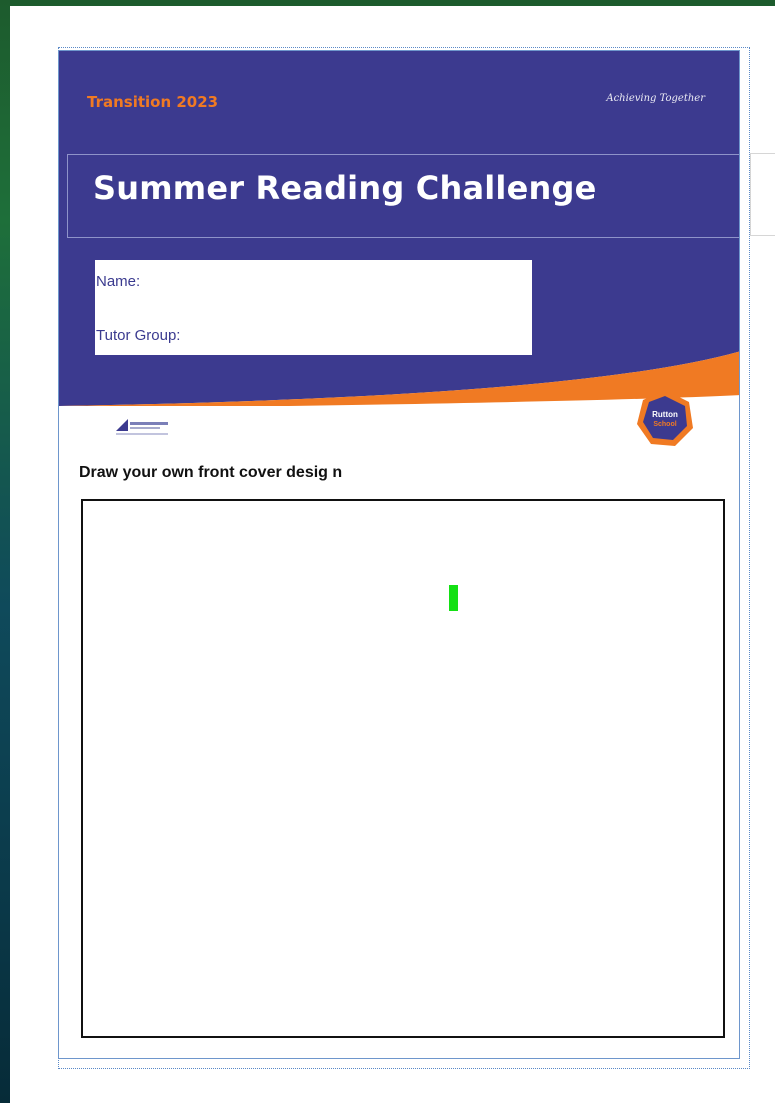  What do you see at coordinates (665, 414) in the screenshot?
I see `crest-text-line1: Rutton` at bounding box center [665, 414].